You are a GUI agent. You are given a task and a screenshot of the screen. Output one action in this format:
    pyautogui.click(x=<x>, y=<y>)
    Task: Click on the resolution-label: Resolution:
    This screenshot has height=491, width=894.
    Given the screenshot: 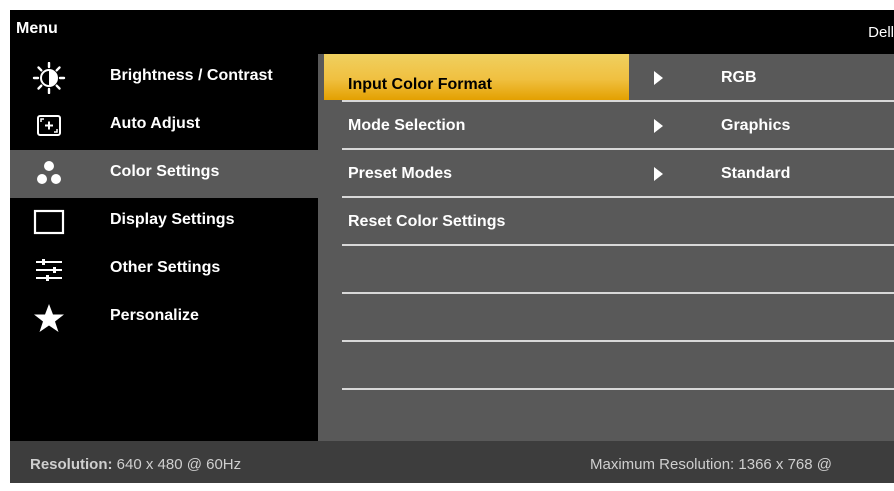 What is the action you would take?
    pyautogui.click(x=71, y=464)
    